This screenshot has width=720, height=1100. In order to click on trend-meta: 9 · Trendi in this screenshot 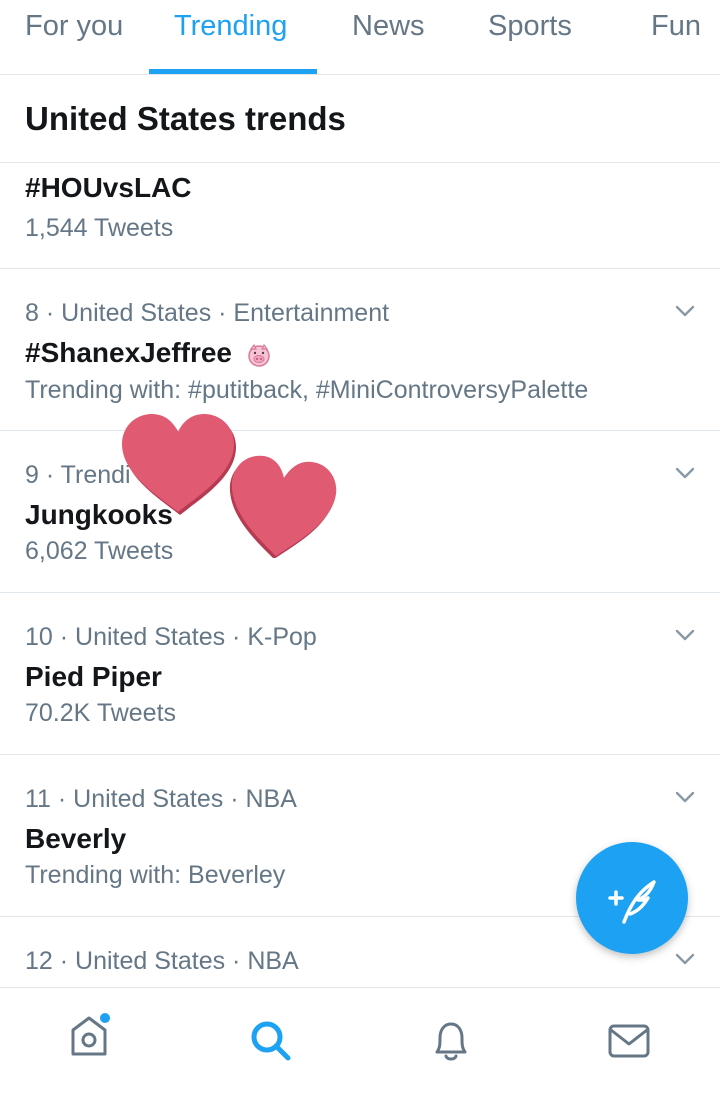, I will do `click(78, 475)`.